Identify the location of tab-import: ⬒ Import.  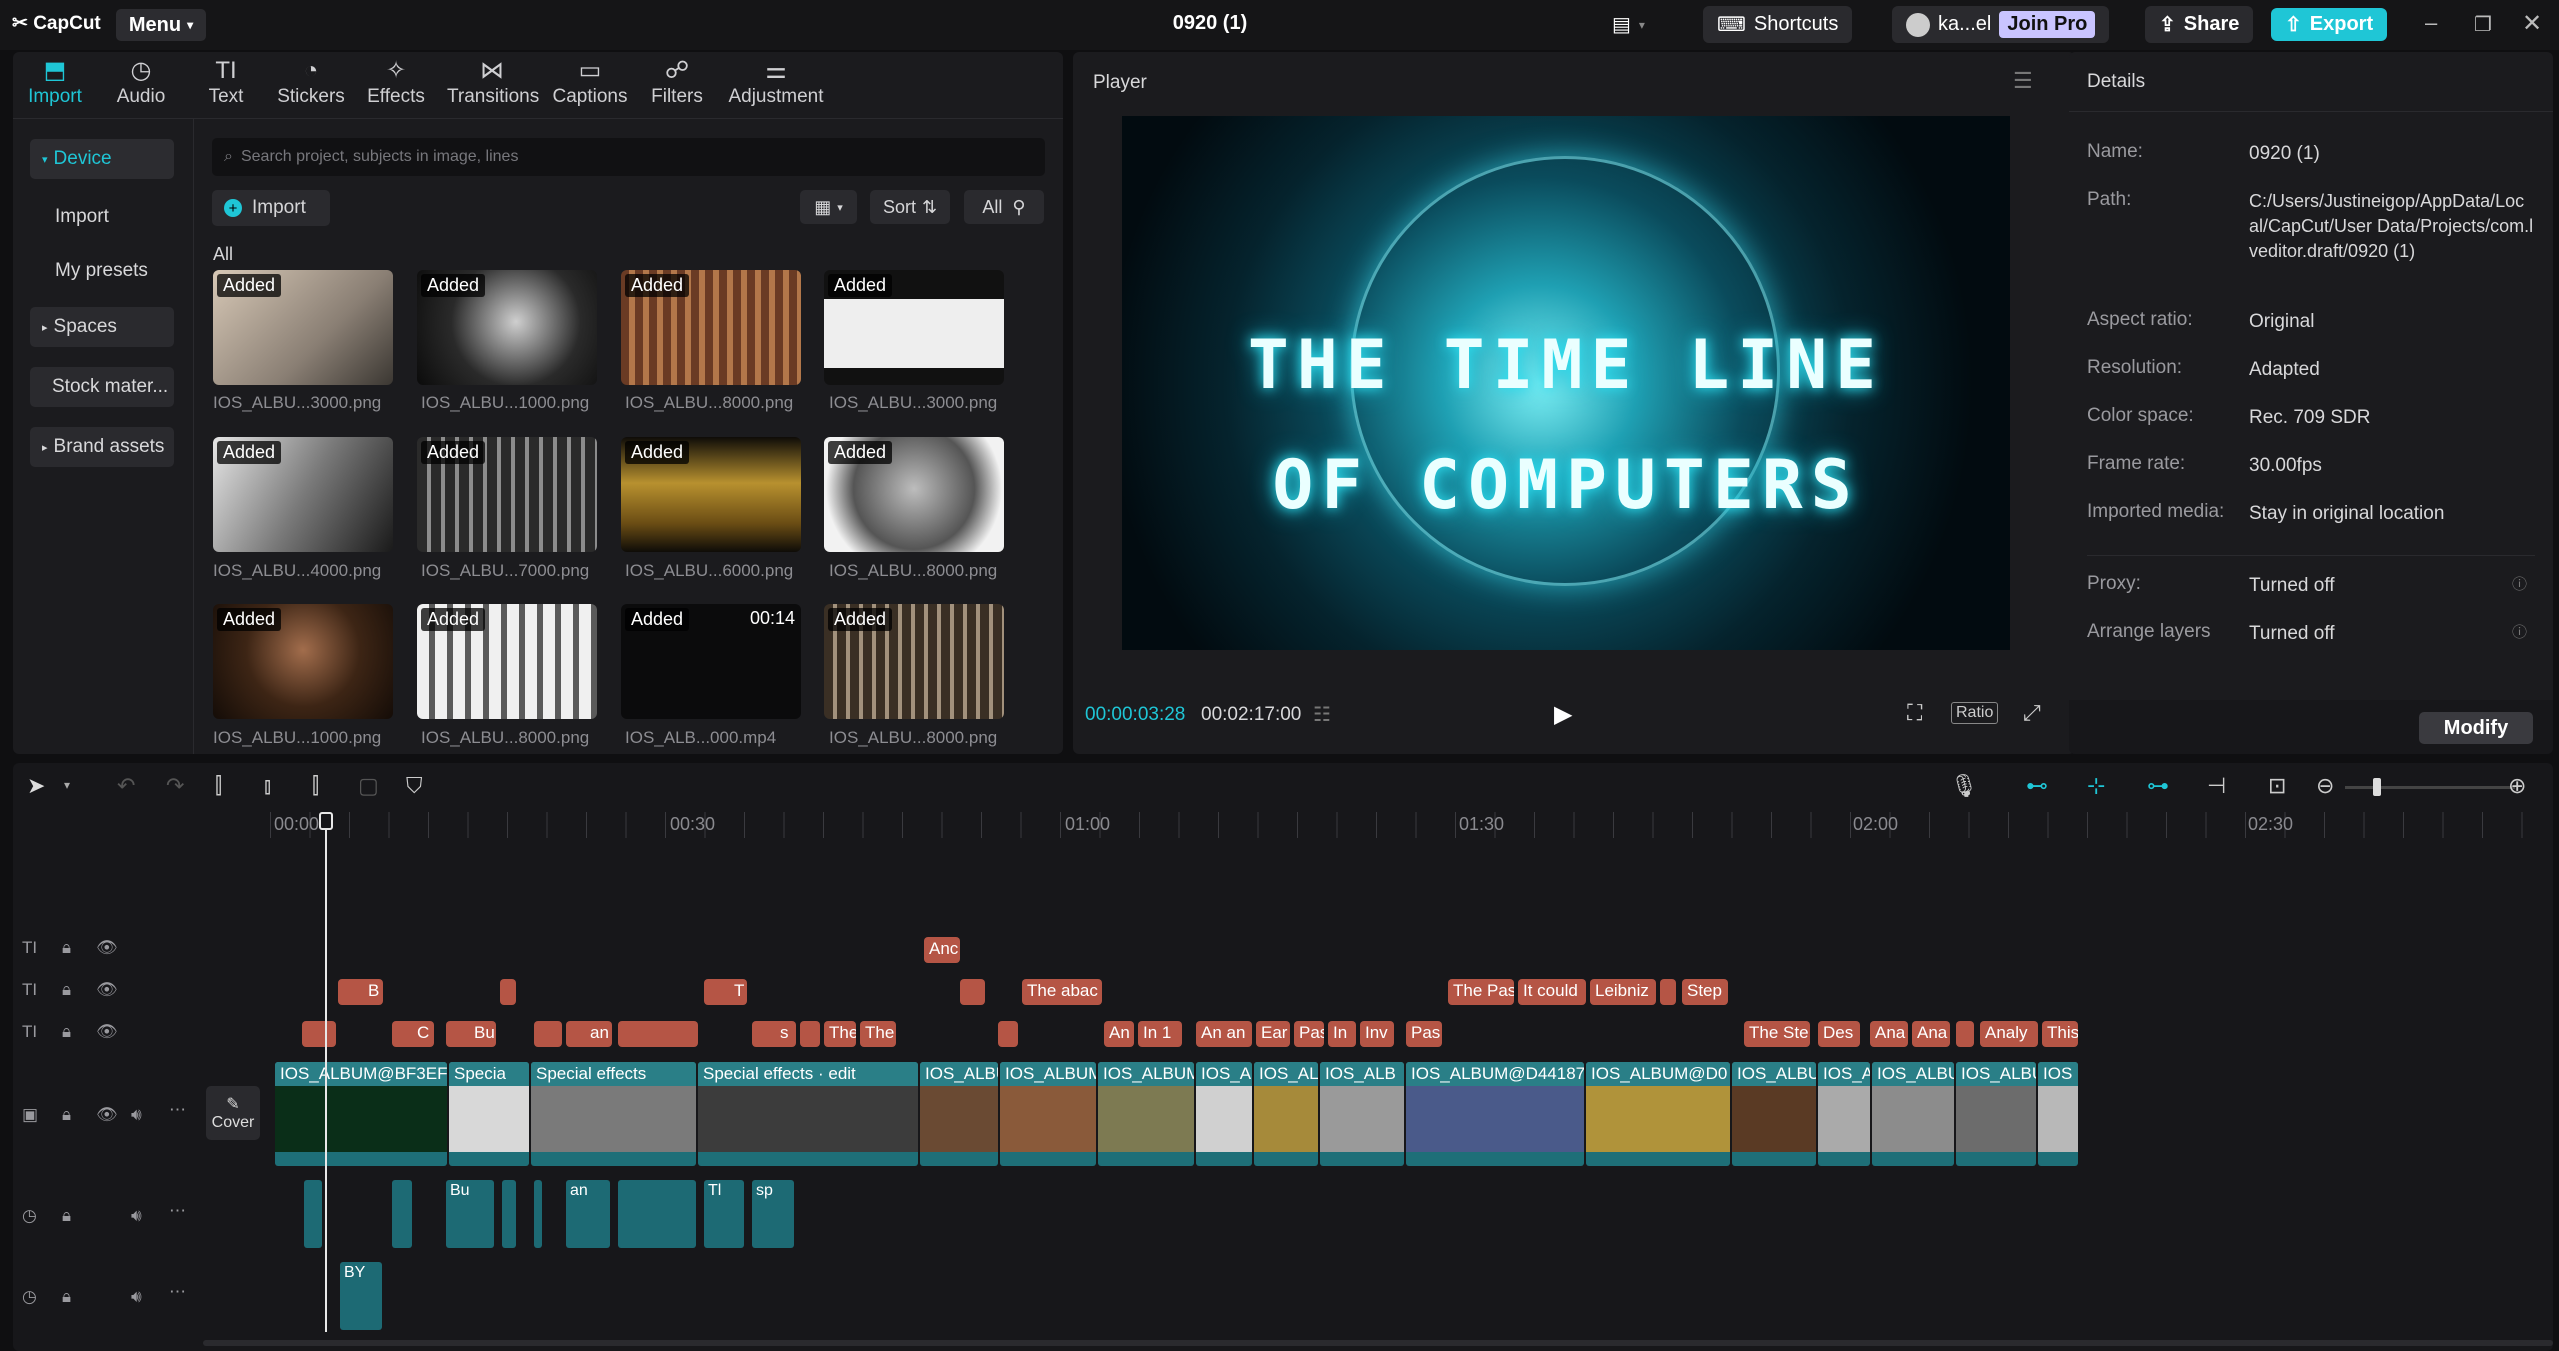
(55, 82).